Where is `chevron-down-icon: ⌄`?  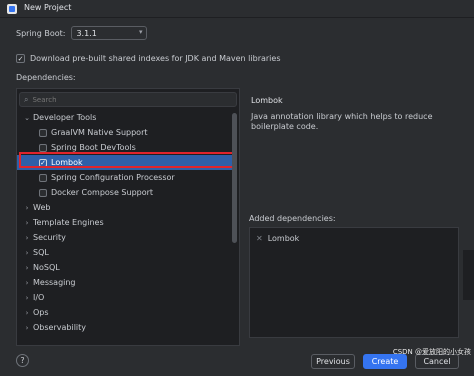
chevron-down-icon: ⌄ is located at coordinates (27, 118).